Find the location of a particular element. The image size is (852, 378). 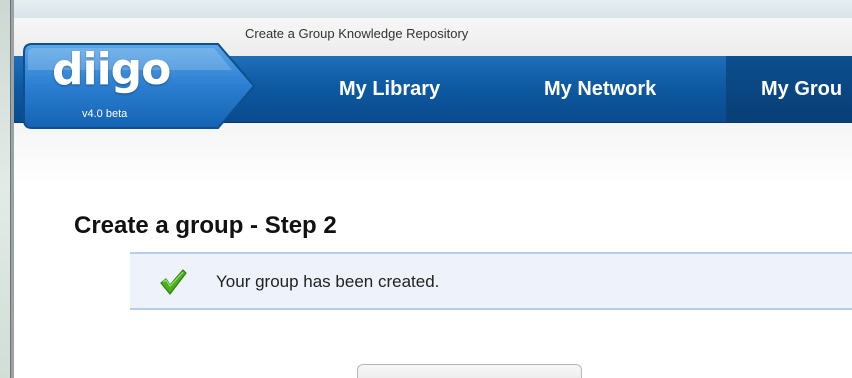

check-icon is located at coordinates (173, 282).